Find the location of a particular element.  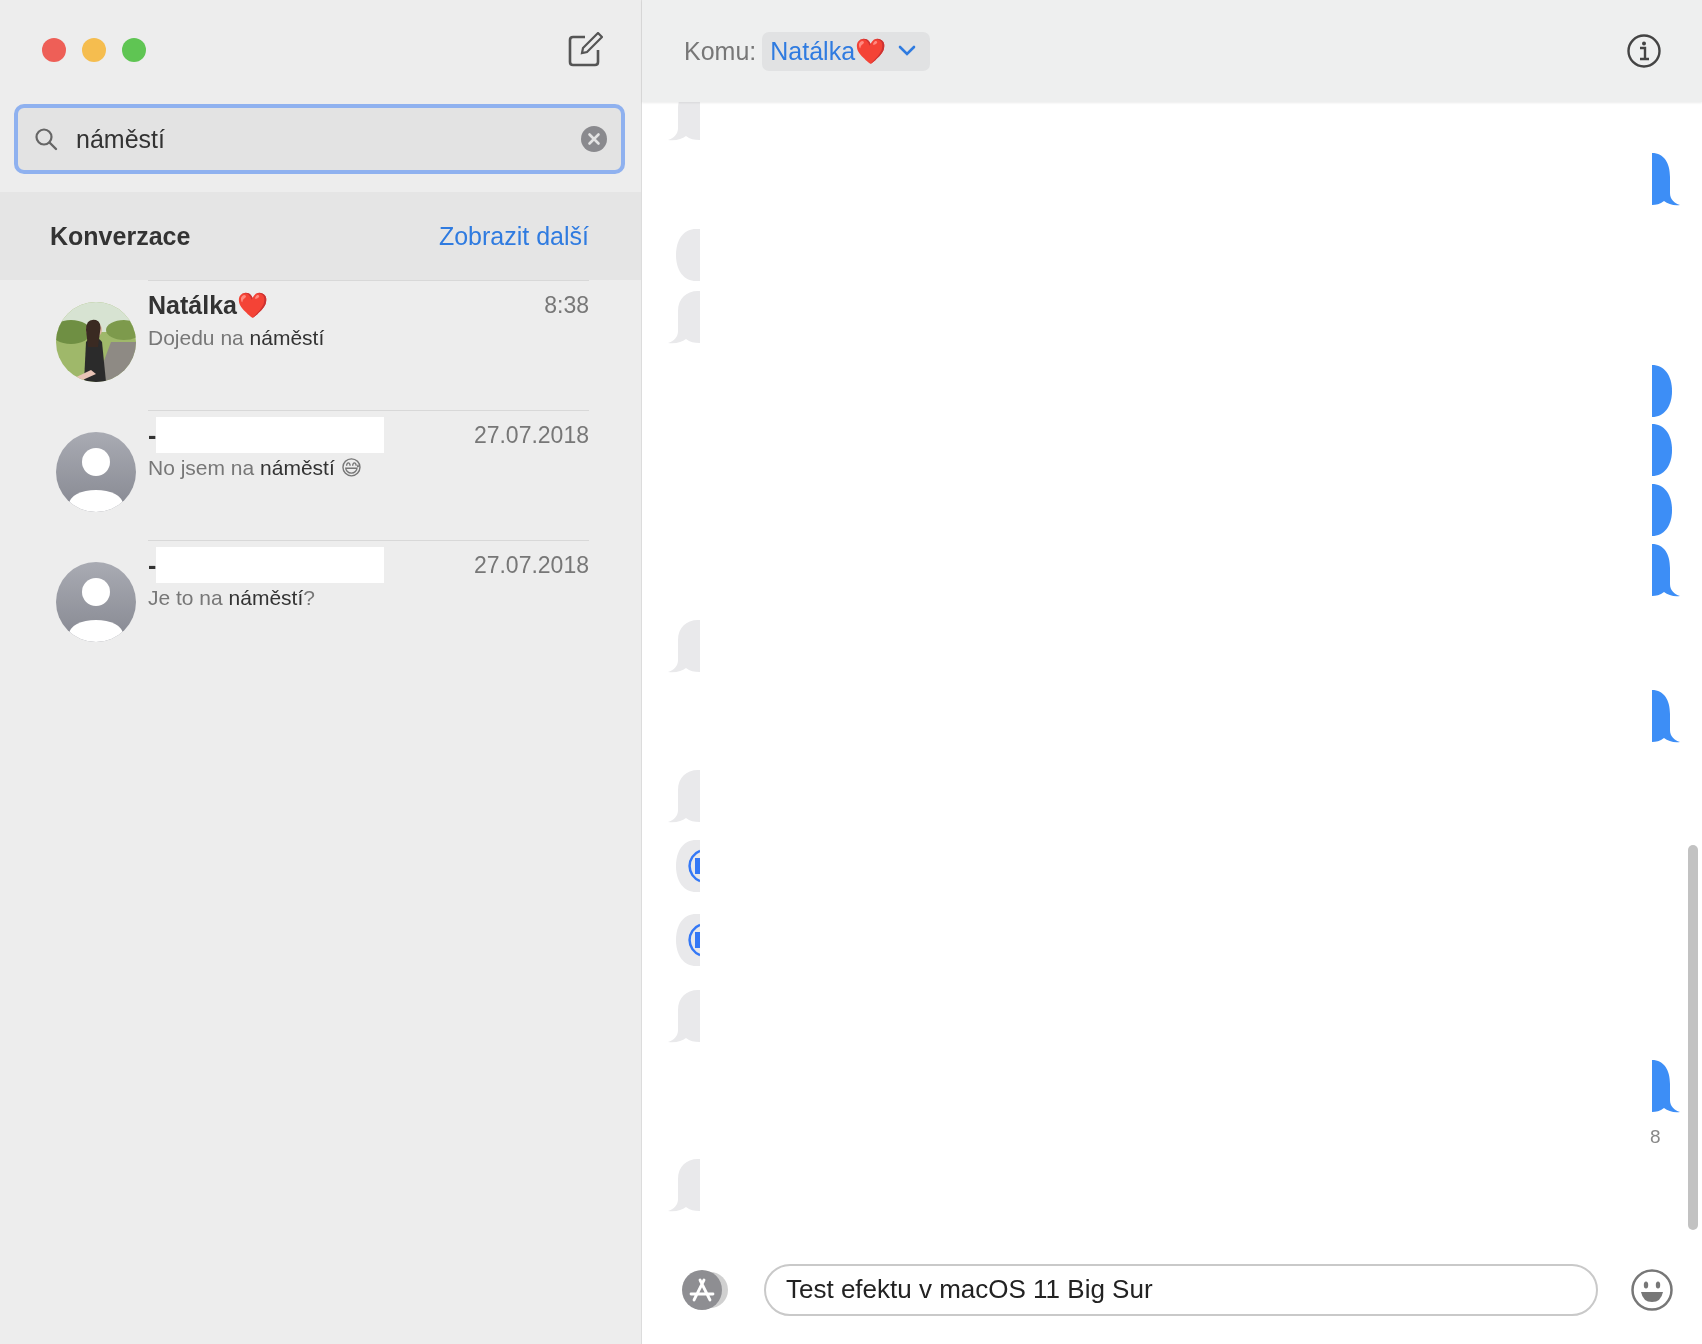

message-preview: No jsem na náměstí 😅 is located at coordinates (256, 468).